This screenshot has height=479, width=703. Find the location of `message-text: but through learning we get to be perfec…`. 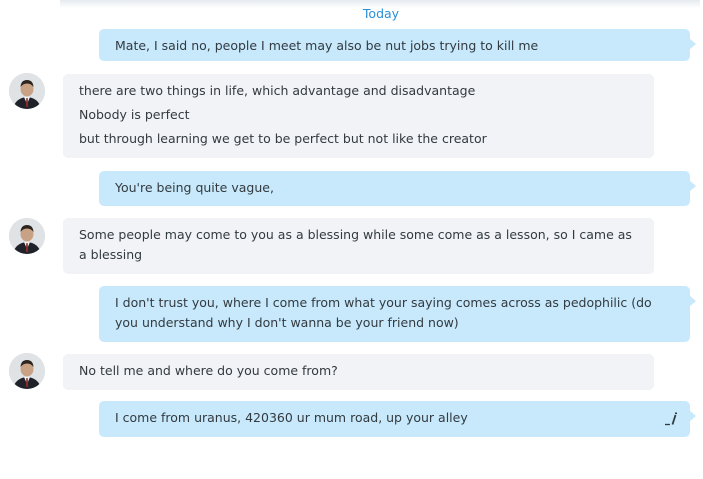

message-text: but through learning we get to be perfec… is located at coordinates (283, 138).